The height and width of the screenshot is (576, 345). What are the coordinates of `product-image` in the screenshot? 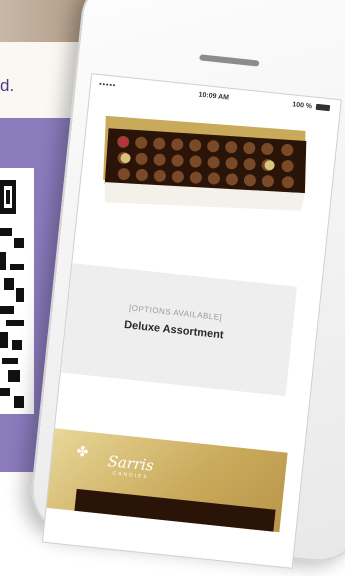 It's located at (202, 166).